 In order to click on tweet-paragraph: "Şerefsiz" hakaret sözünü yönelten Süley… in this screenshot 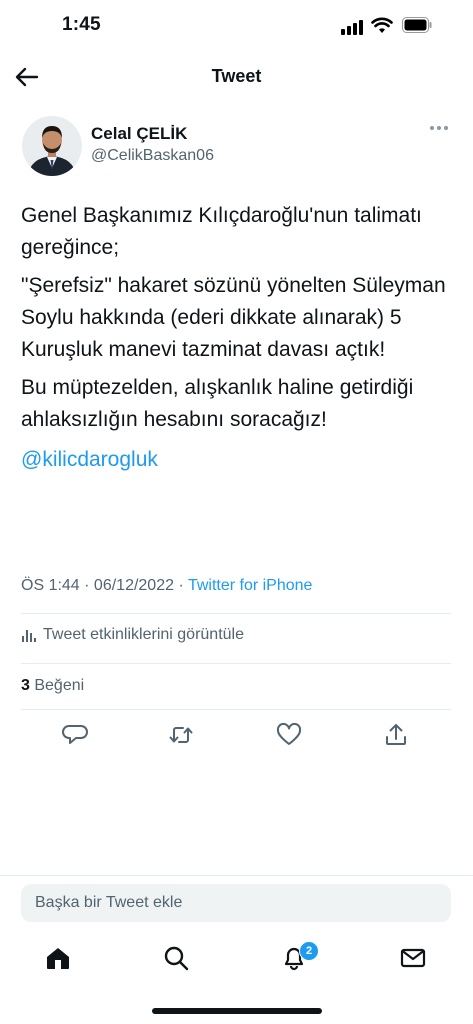, I will do `click(233, 317)`.